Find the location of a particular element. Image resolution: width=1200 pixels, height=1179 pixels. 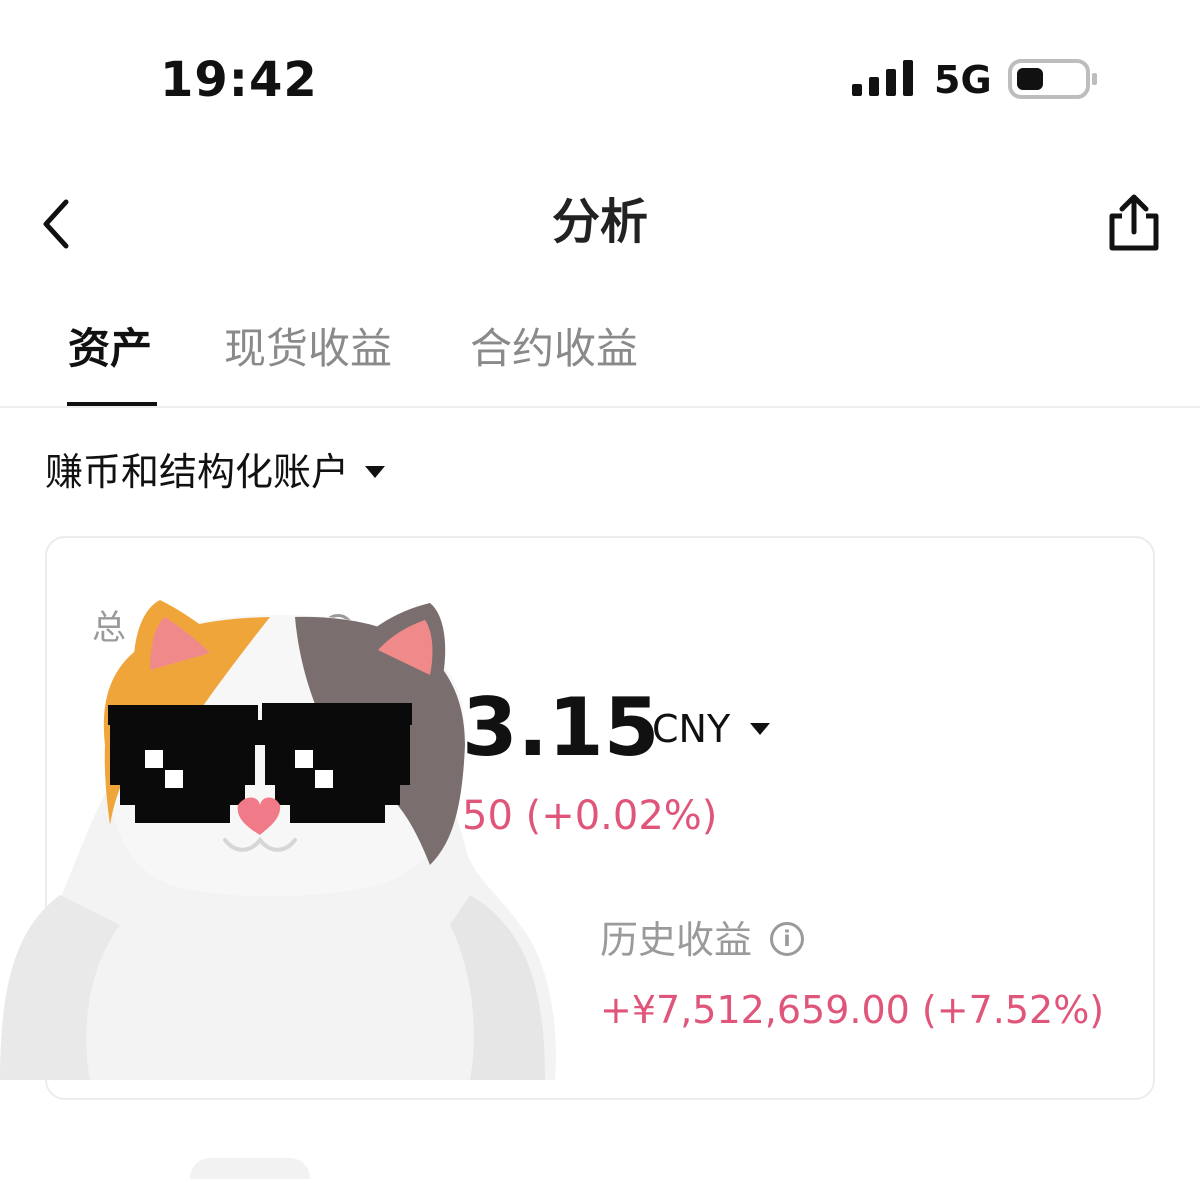

share-button is located at coordinates (1134, 223).